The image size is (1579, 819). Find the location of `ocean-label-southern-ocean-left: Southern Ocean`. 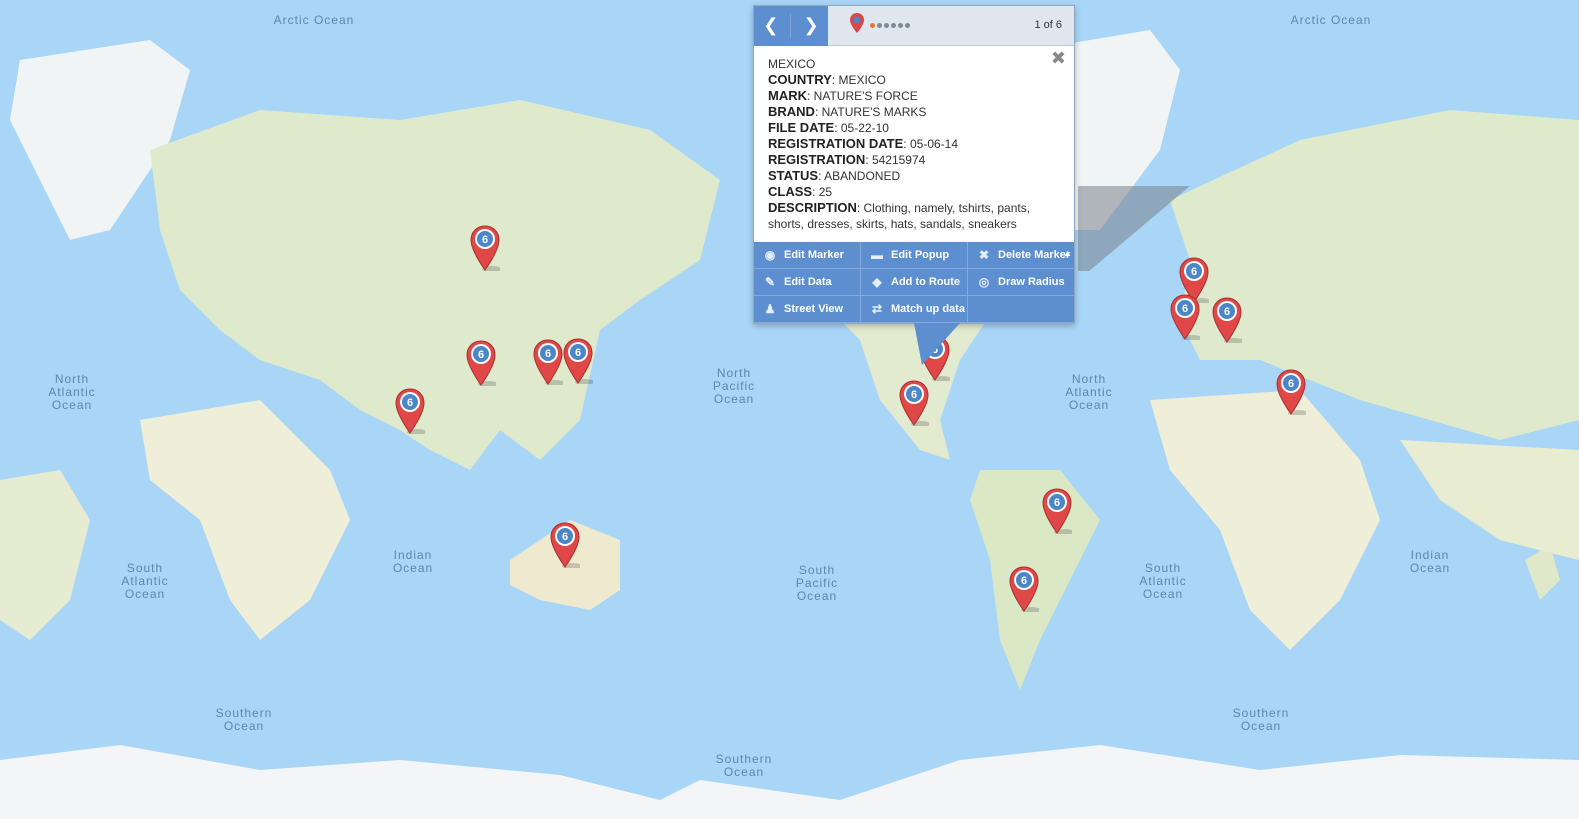

ocean-label-southern-ocean-left: Southern Ocean is located at coordinates (244, 719).